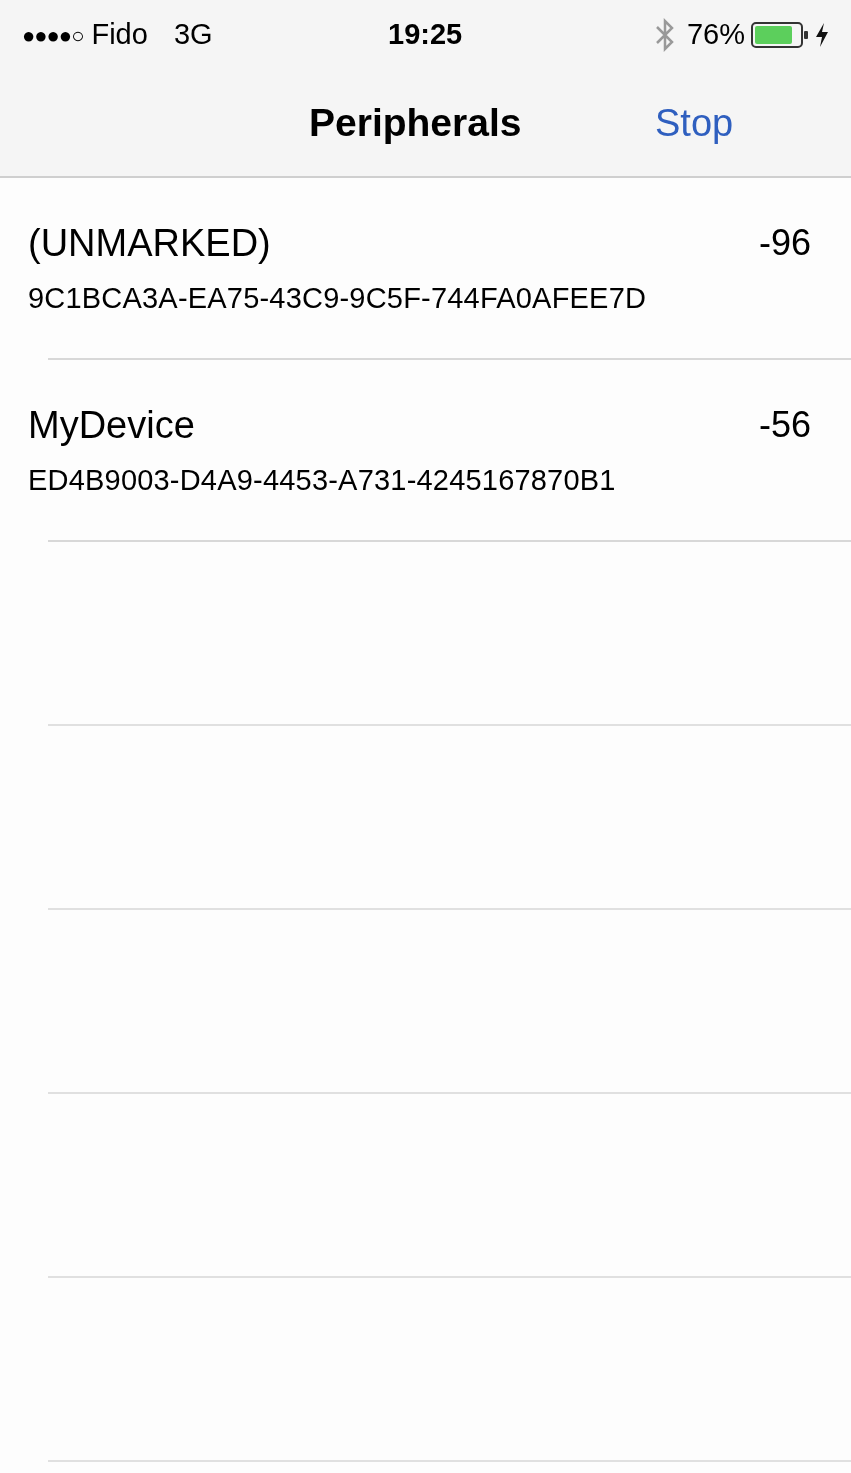 The image size is (851, 1473). What do you see at coordinates (415, 122) in the screenshot?
I see `screen-title: Peripherals` at bounding box center [415, 122].